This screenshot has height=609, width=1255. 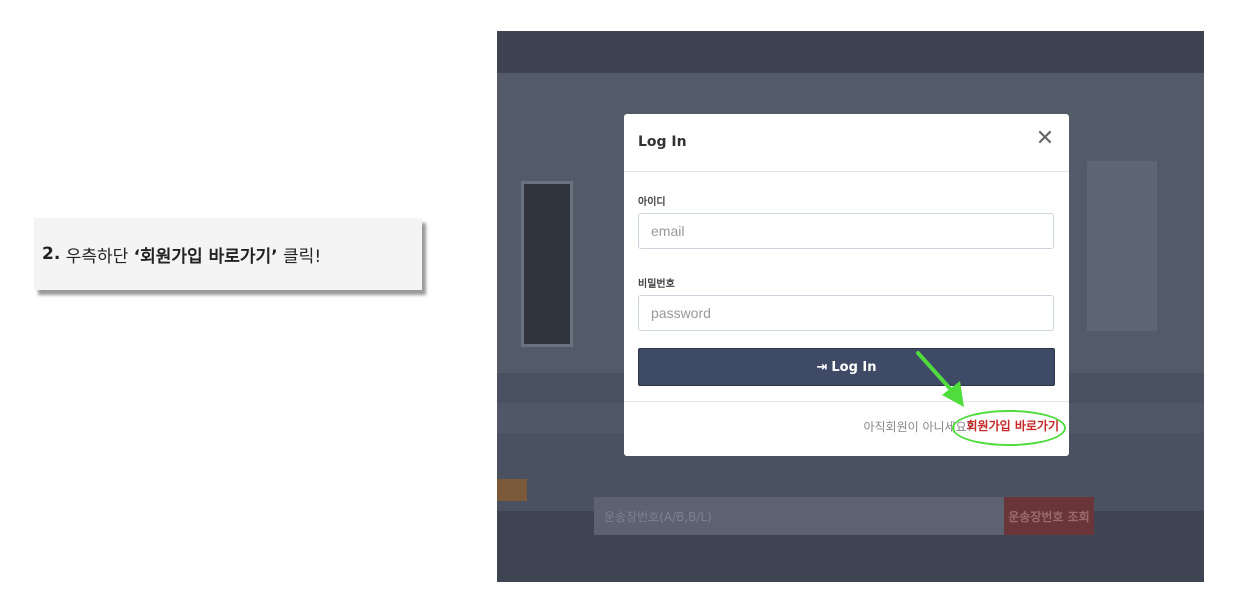 What do you see at coordinates (940, 379) in the screenshot?
I see `pointer-arrow-icon` at bounding box center [940, 379].